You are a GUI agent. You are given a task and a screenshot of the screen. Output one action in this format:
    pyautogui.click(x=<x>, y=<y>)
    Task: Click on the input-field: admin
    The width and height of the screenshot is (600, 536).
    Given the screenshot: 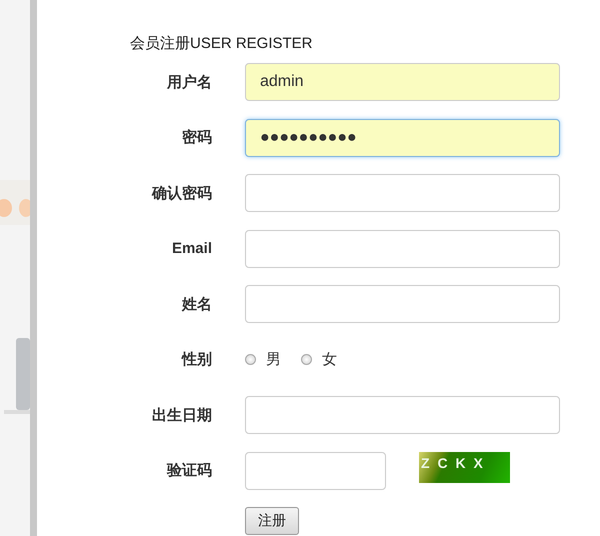 What is the action you would take?
    pyautogui.click(x=402, y=82)
    